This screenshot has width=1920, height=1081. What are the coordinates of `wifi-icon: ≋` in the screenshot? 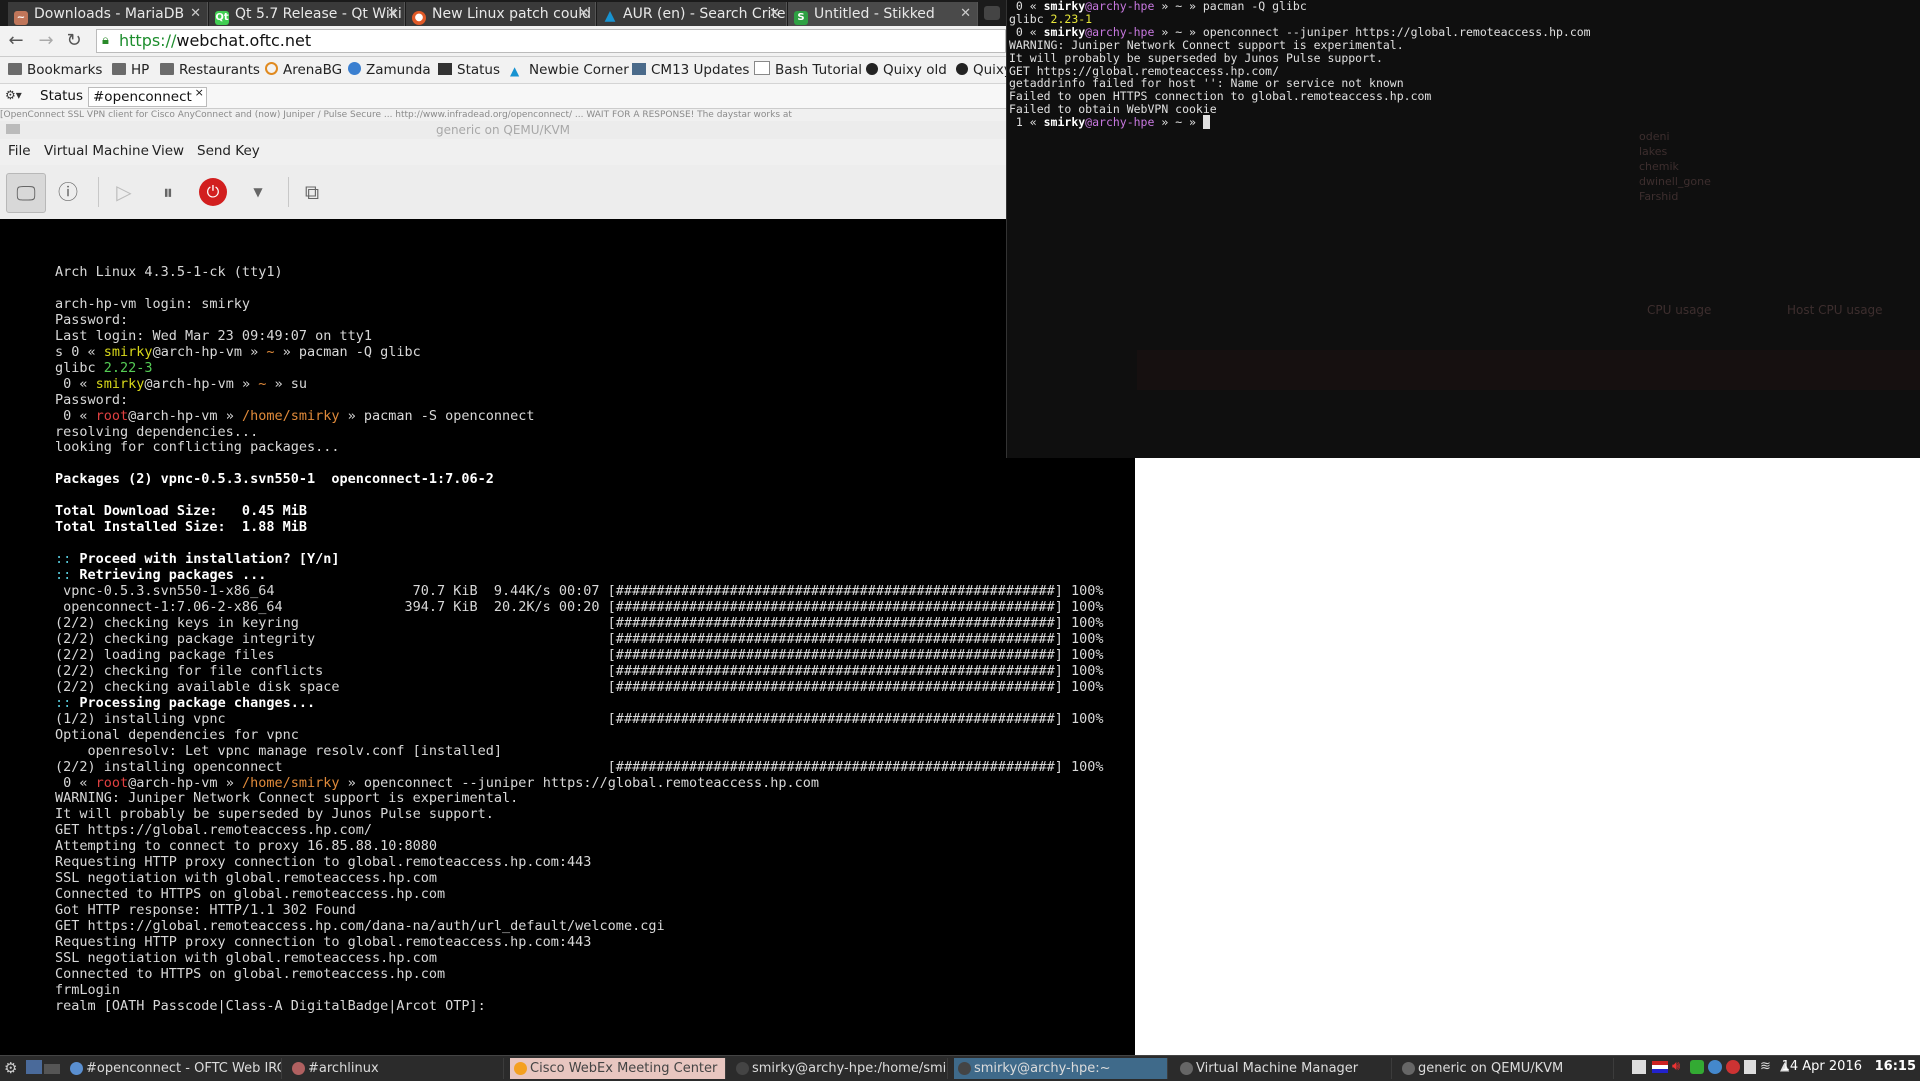 It's located at (1765, 1066).